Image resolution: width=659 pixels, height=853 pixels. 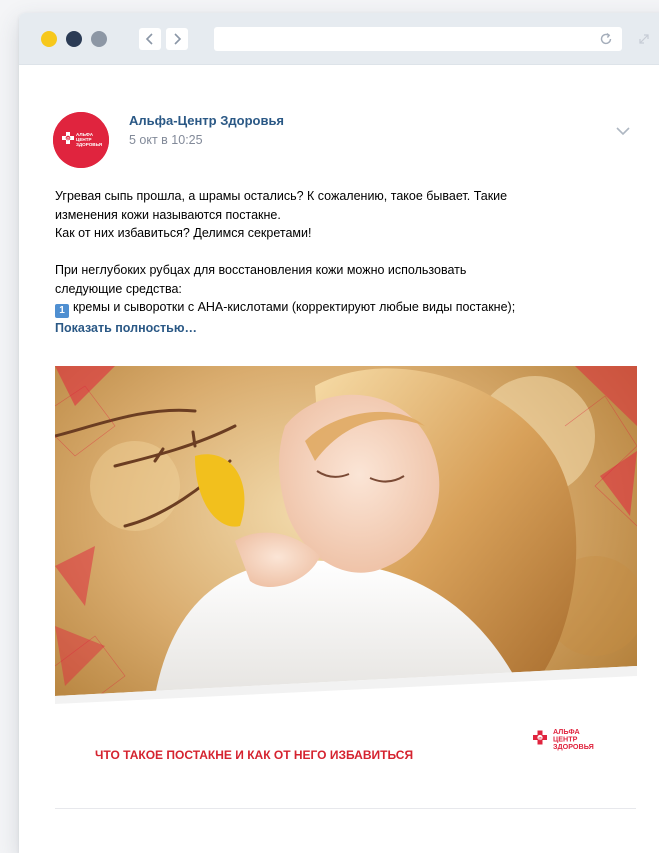 I want to click on browser-toolbar, so click(x=339, y=39).